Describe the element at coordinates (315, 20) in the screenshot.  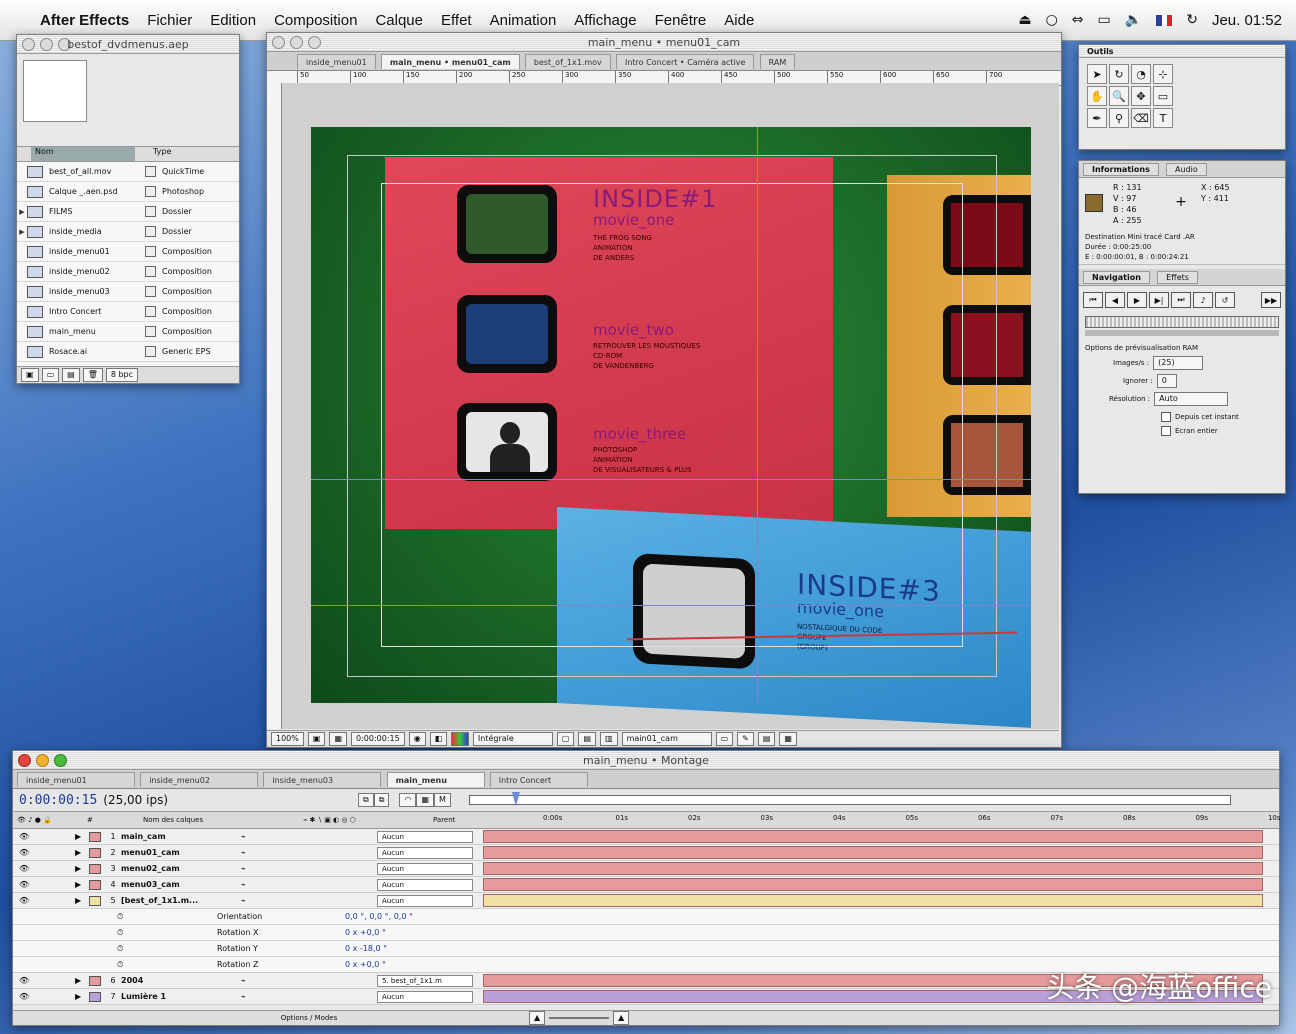
I see `menu-composition: Composition` at that location.